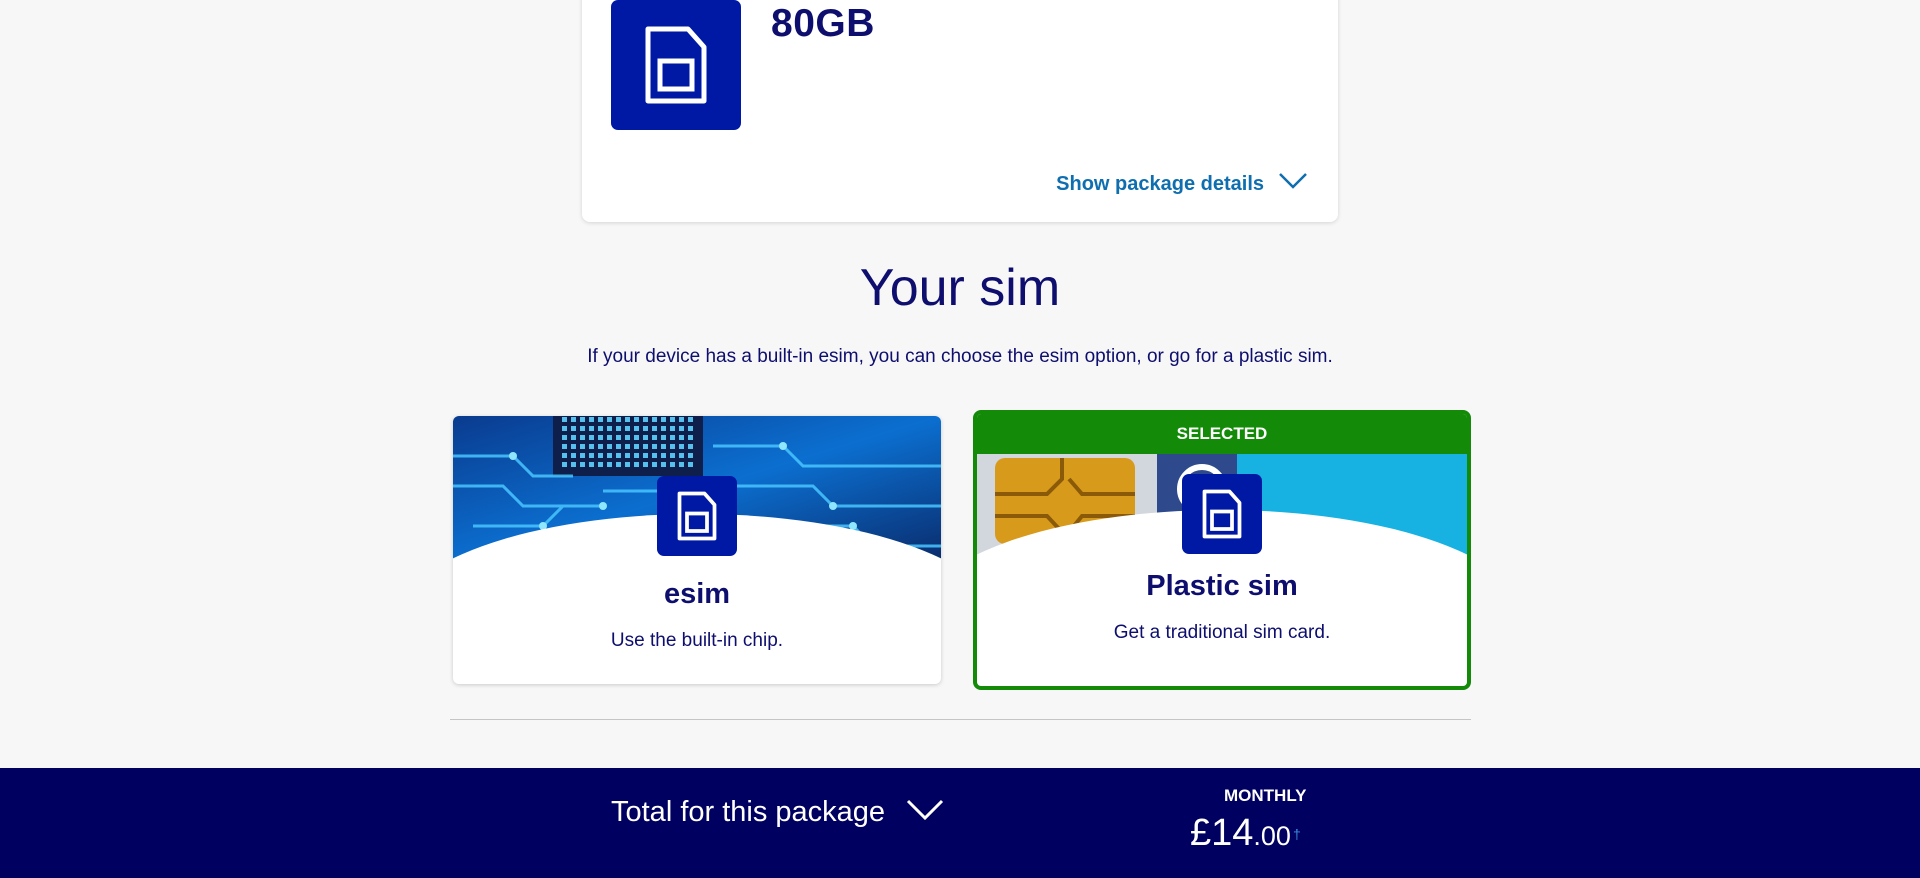 The width and height of the screenshot is (1920, 878). I want to click on data-allowance: 80GB, so click(823, 23).